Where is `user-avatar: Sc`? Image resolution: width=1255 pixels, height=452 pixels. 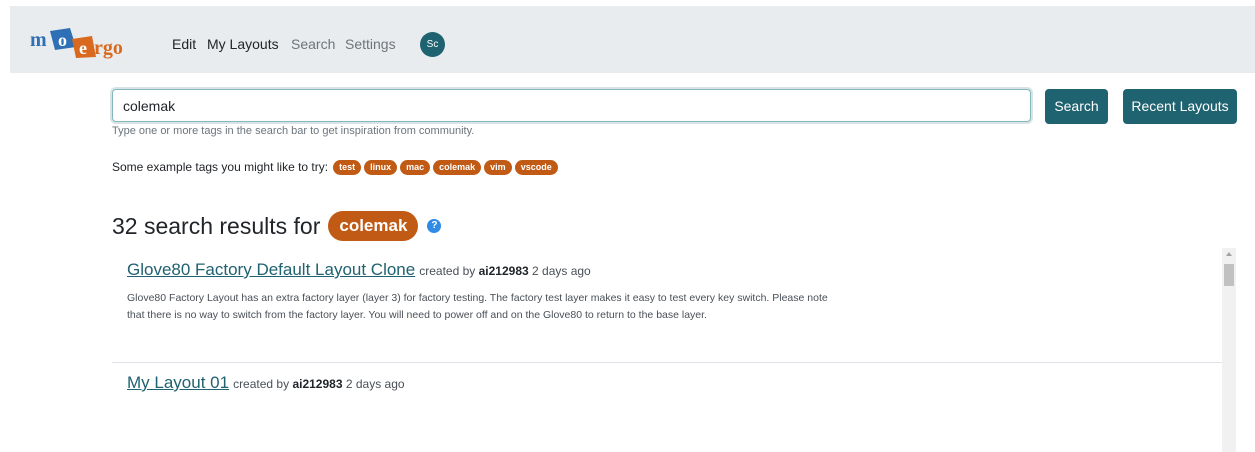
user-avatar: Sc is located at coordinates (432, 44).